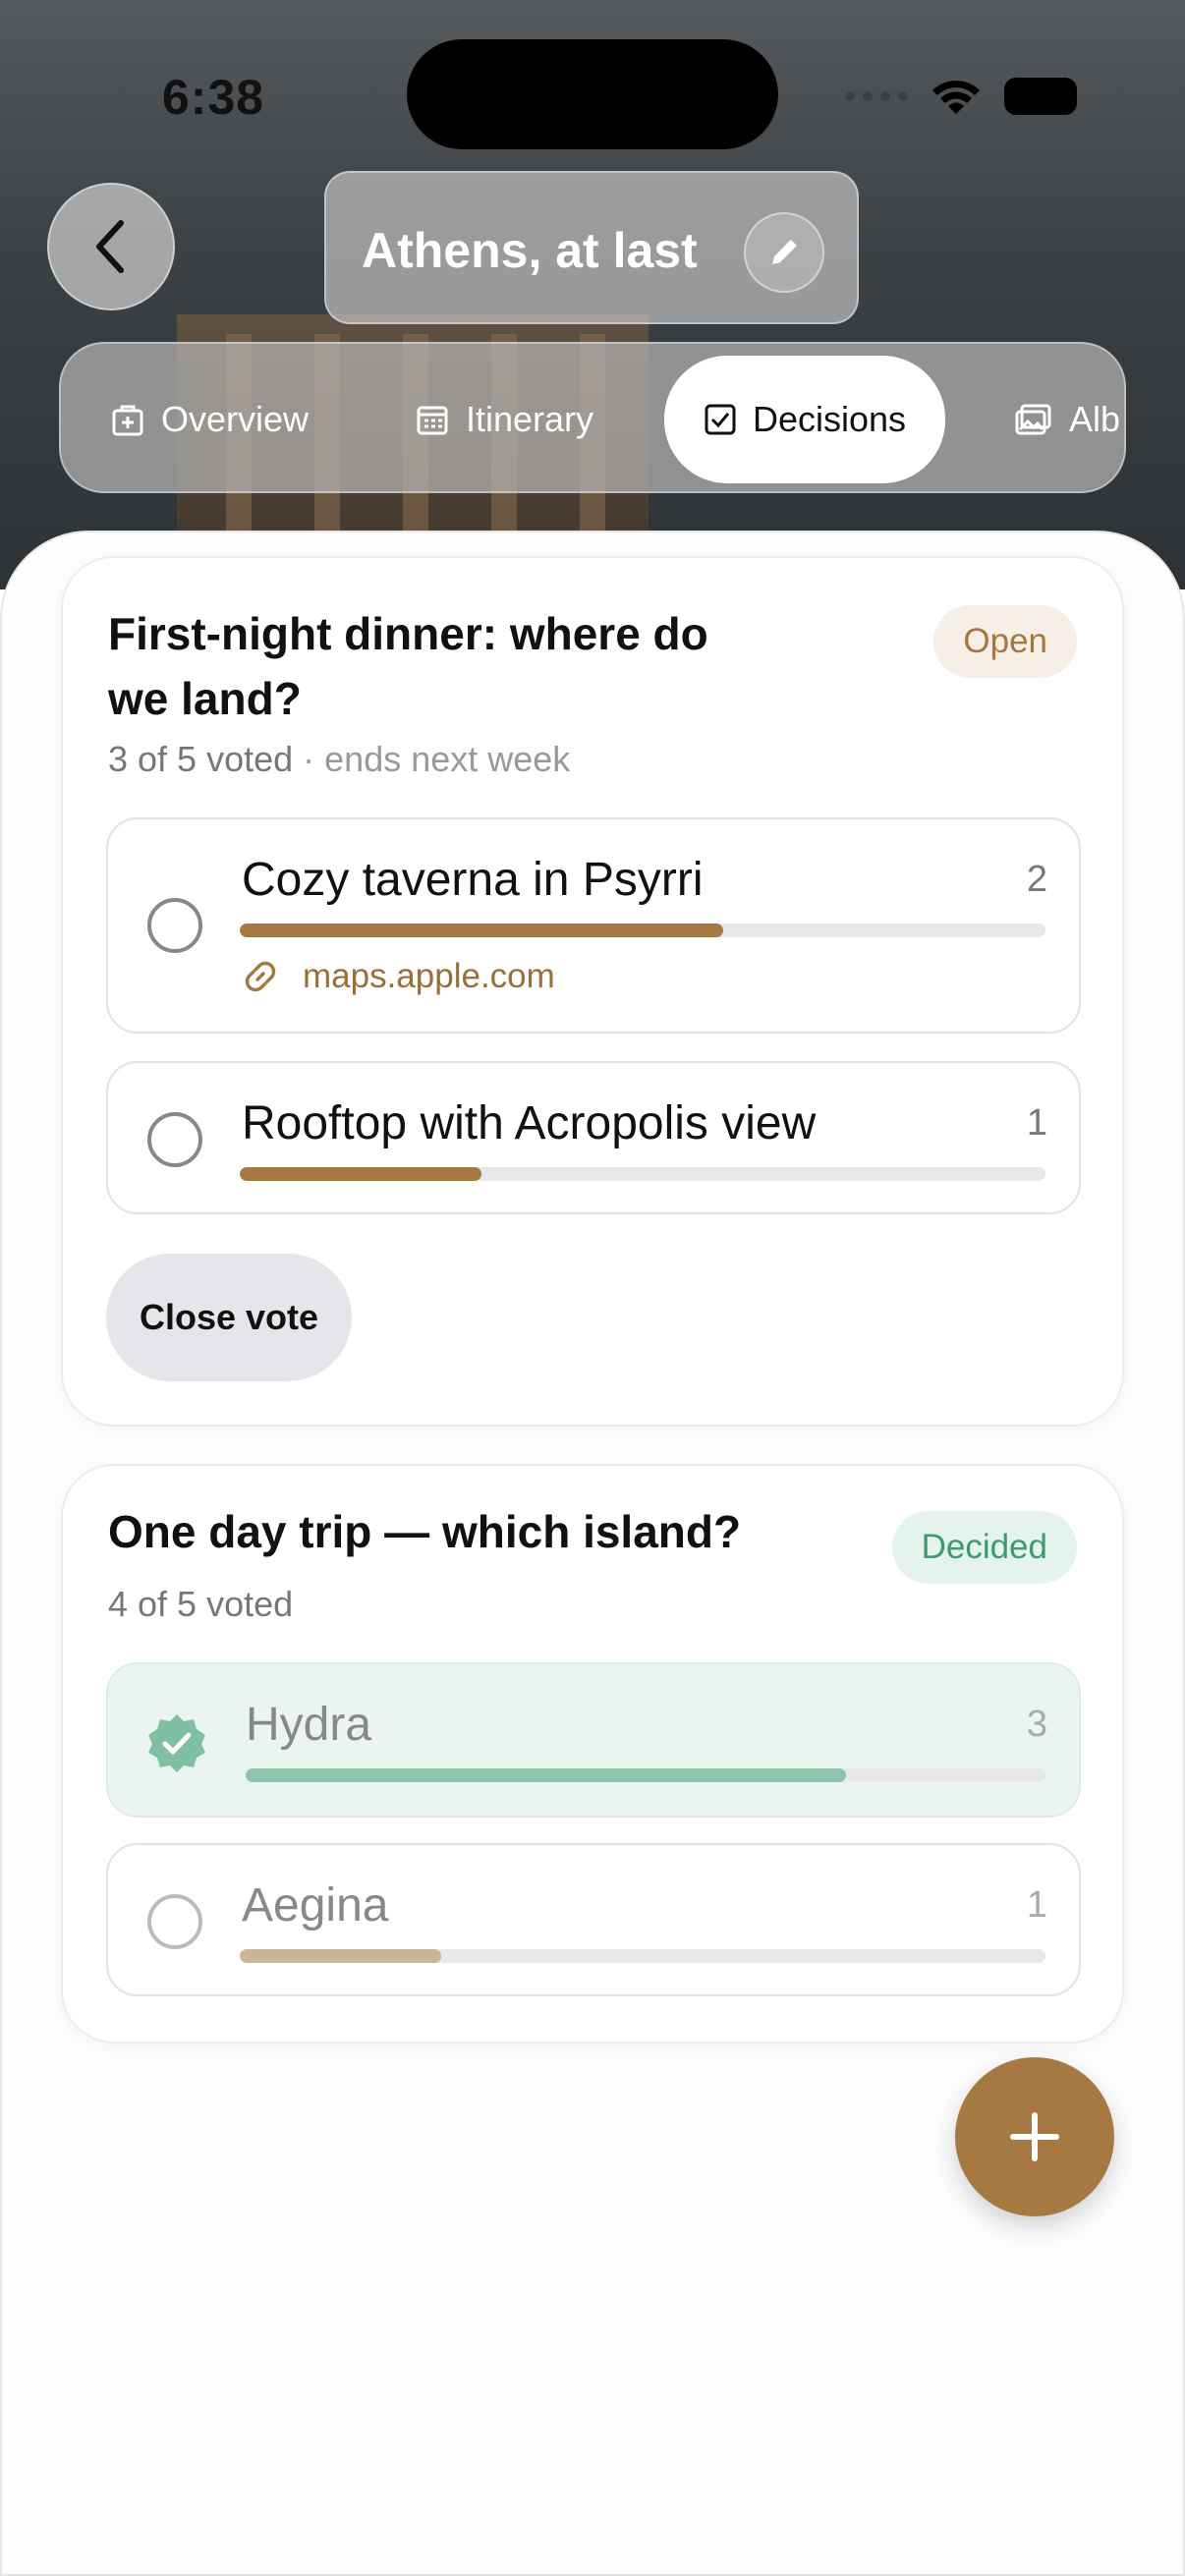 This screenshot has height=2576, width=1185. Describe the element at coordinates (1005, 641) in the screenshot. I see `status-badge: Open` at that location.